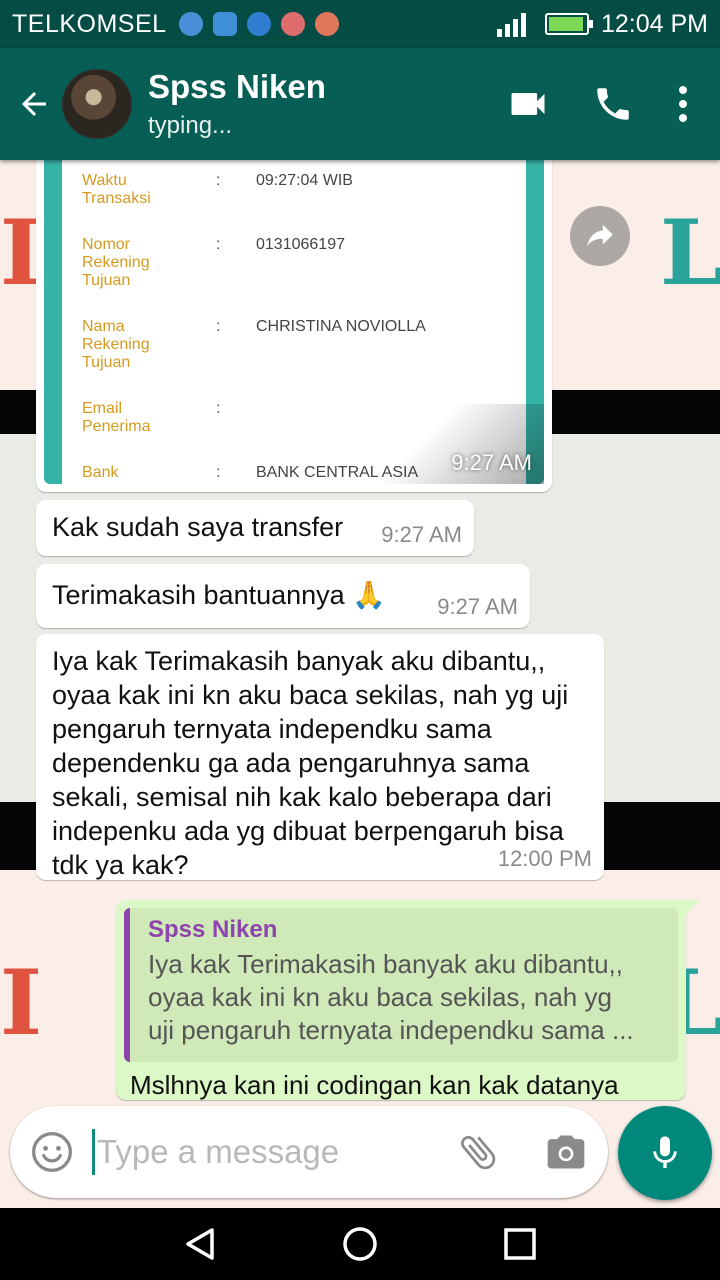  I want to click on wallpaper-logo-decoration: L, so click(690, 253).